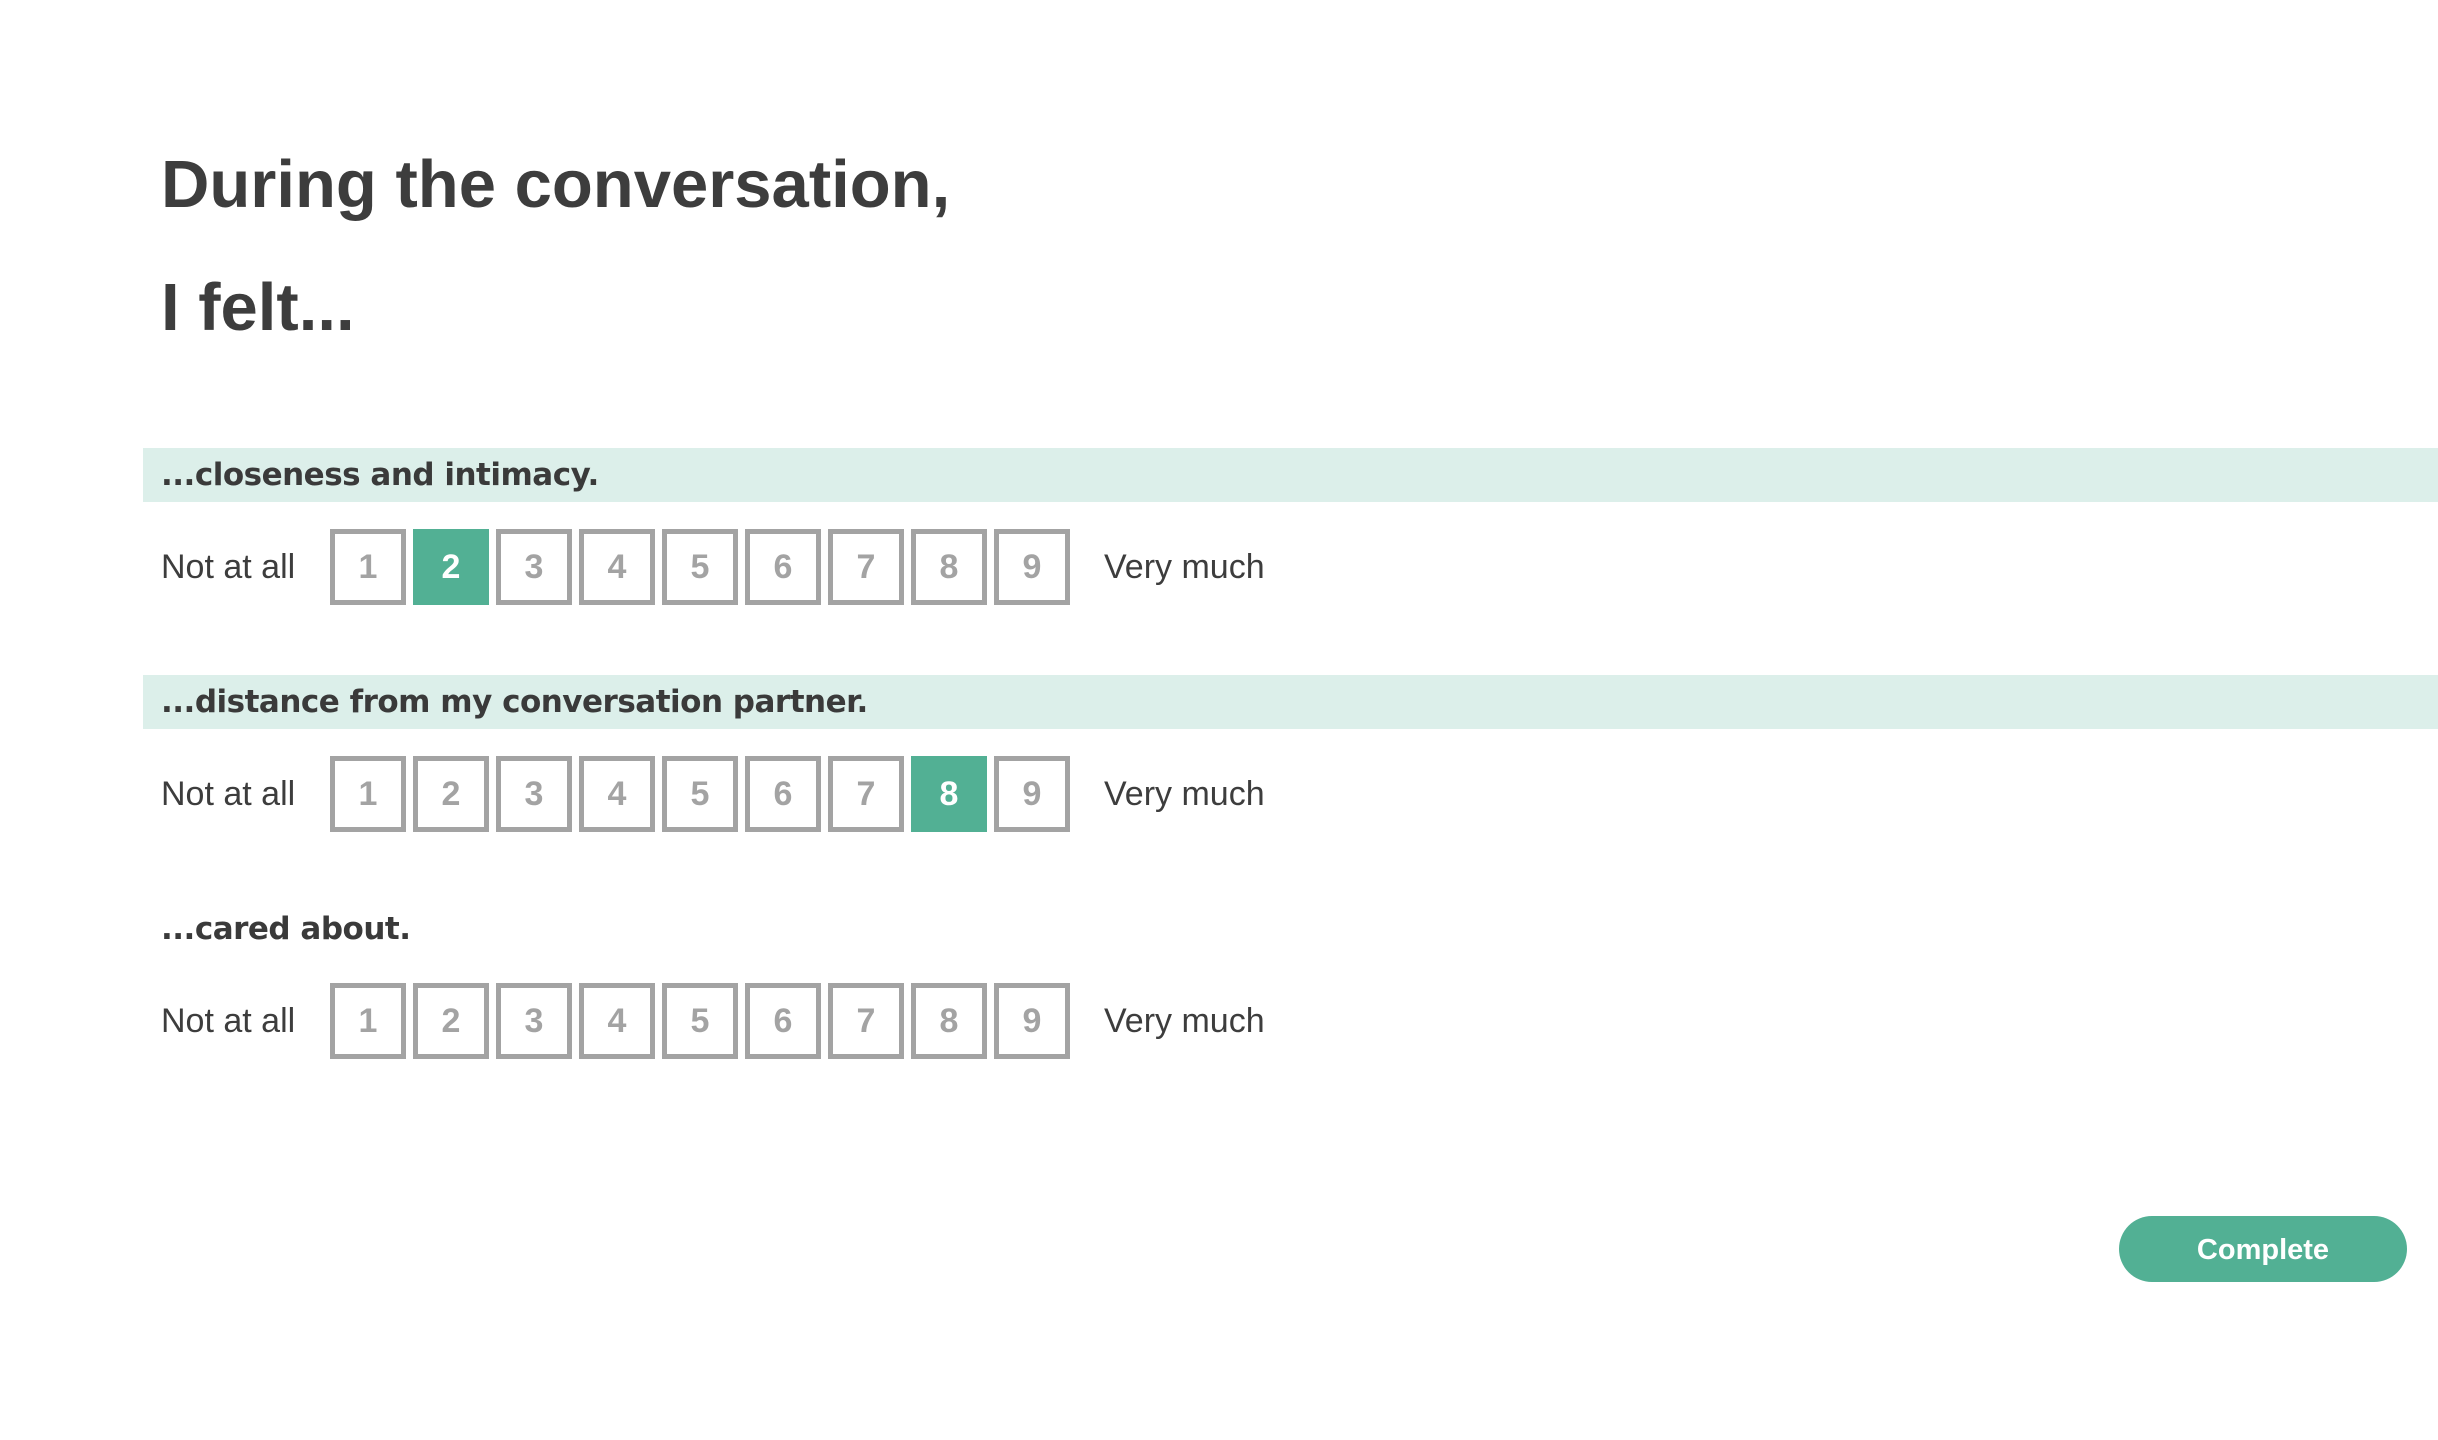 This screenshot has height=1440, width=2438. What do you see at coordinates (2263, 1249) in the screenshot?
I see `complete-button: Complete` at bounding box center [2263, 1249].